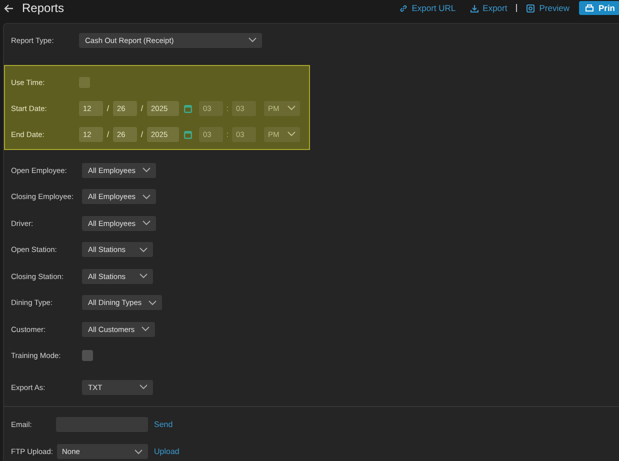 The width and height of the screenshot is (619, 461). I want to click on page-title: Reports, so click(43, 8).